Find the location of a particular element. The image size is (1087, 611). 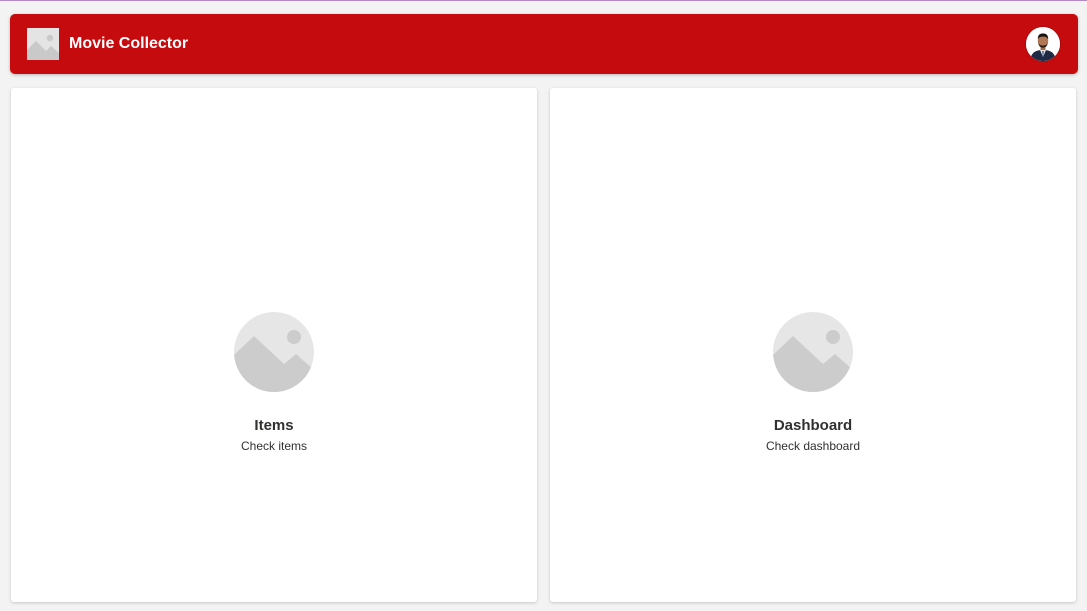

app-logo-icon is located at coordinates (43, 44).